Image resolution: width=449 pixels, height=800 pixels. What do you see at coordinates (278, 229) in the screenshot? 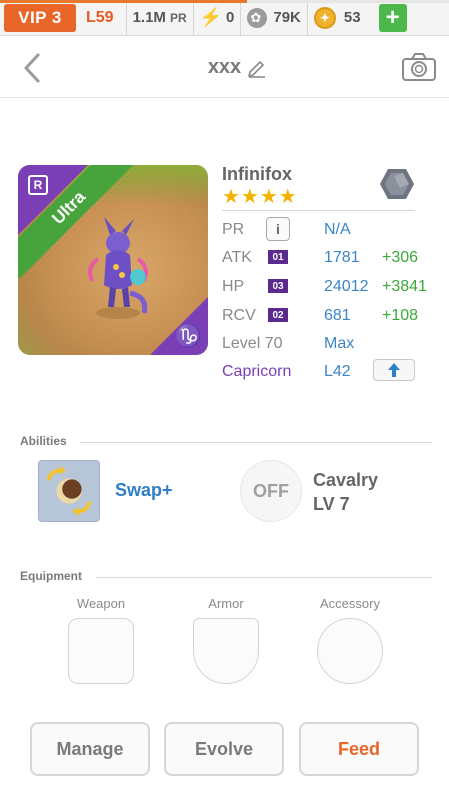
I see `info-icon: i` at bounding box center [278, 229].